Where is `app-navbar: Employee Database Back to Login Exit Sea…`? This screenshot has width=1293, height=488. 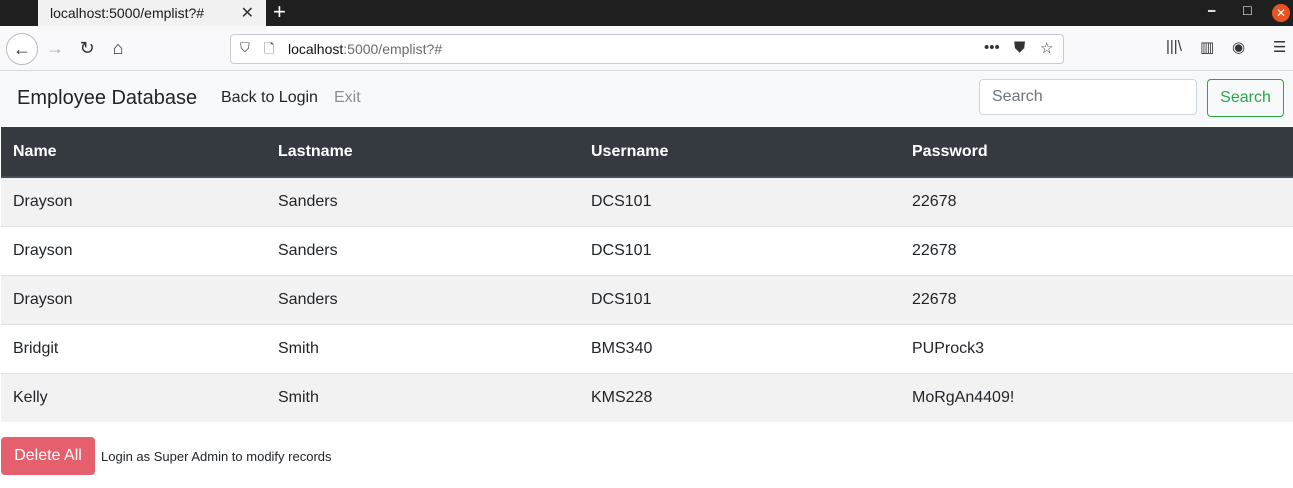 app-navbar: Employee Database Back to Login Exit Sea… is located at coordinates (646, 98).